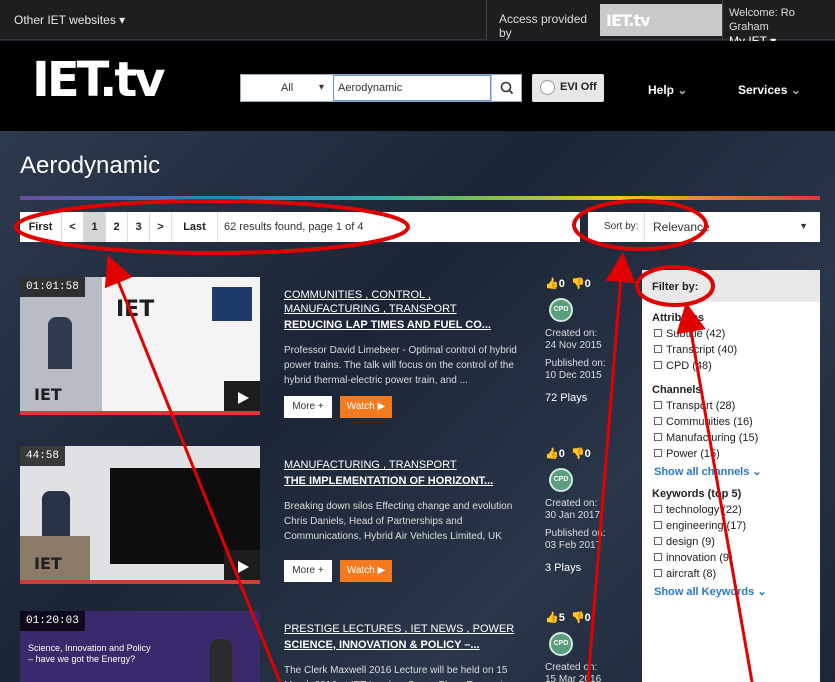 The image size is (835, 682). Describe the element at coordinates (731, 454) in the screenshot. I see `filter-option: Power (15)` at that location.